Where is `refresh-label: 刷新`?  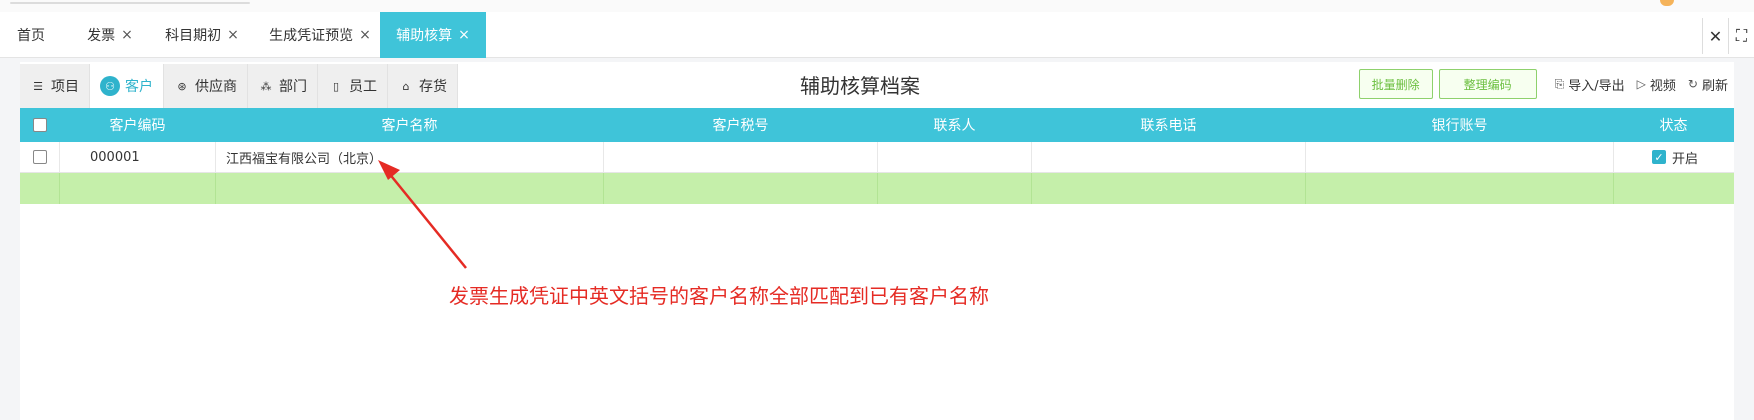 refresh-label: 刷新 is located at coordinates (1714, 86).